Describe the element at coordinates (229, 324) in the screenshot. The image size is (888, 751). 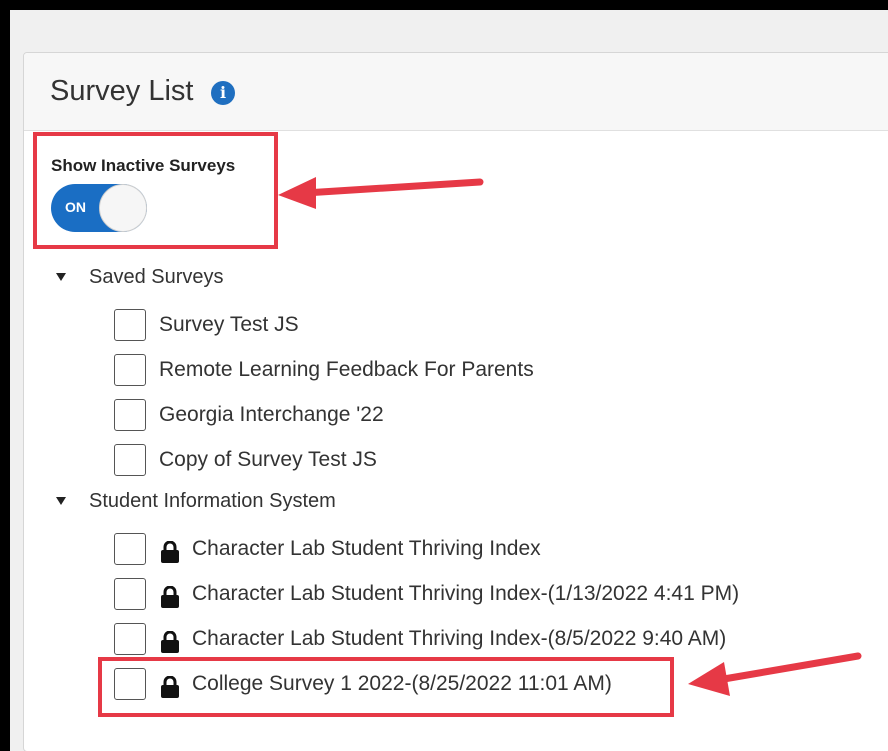
I see `item-label: Survey Test JS` at that location.